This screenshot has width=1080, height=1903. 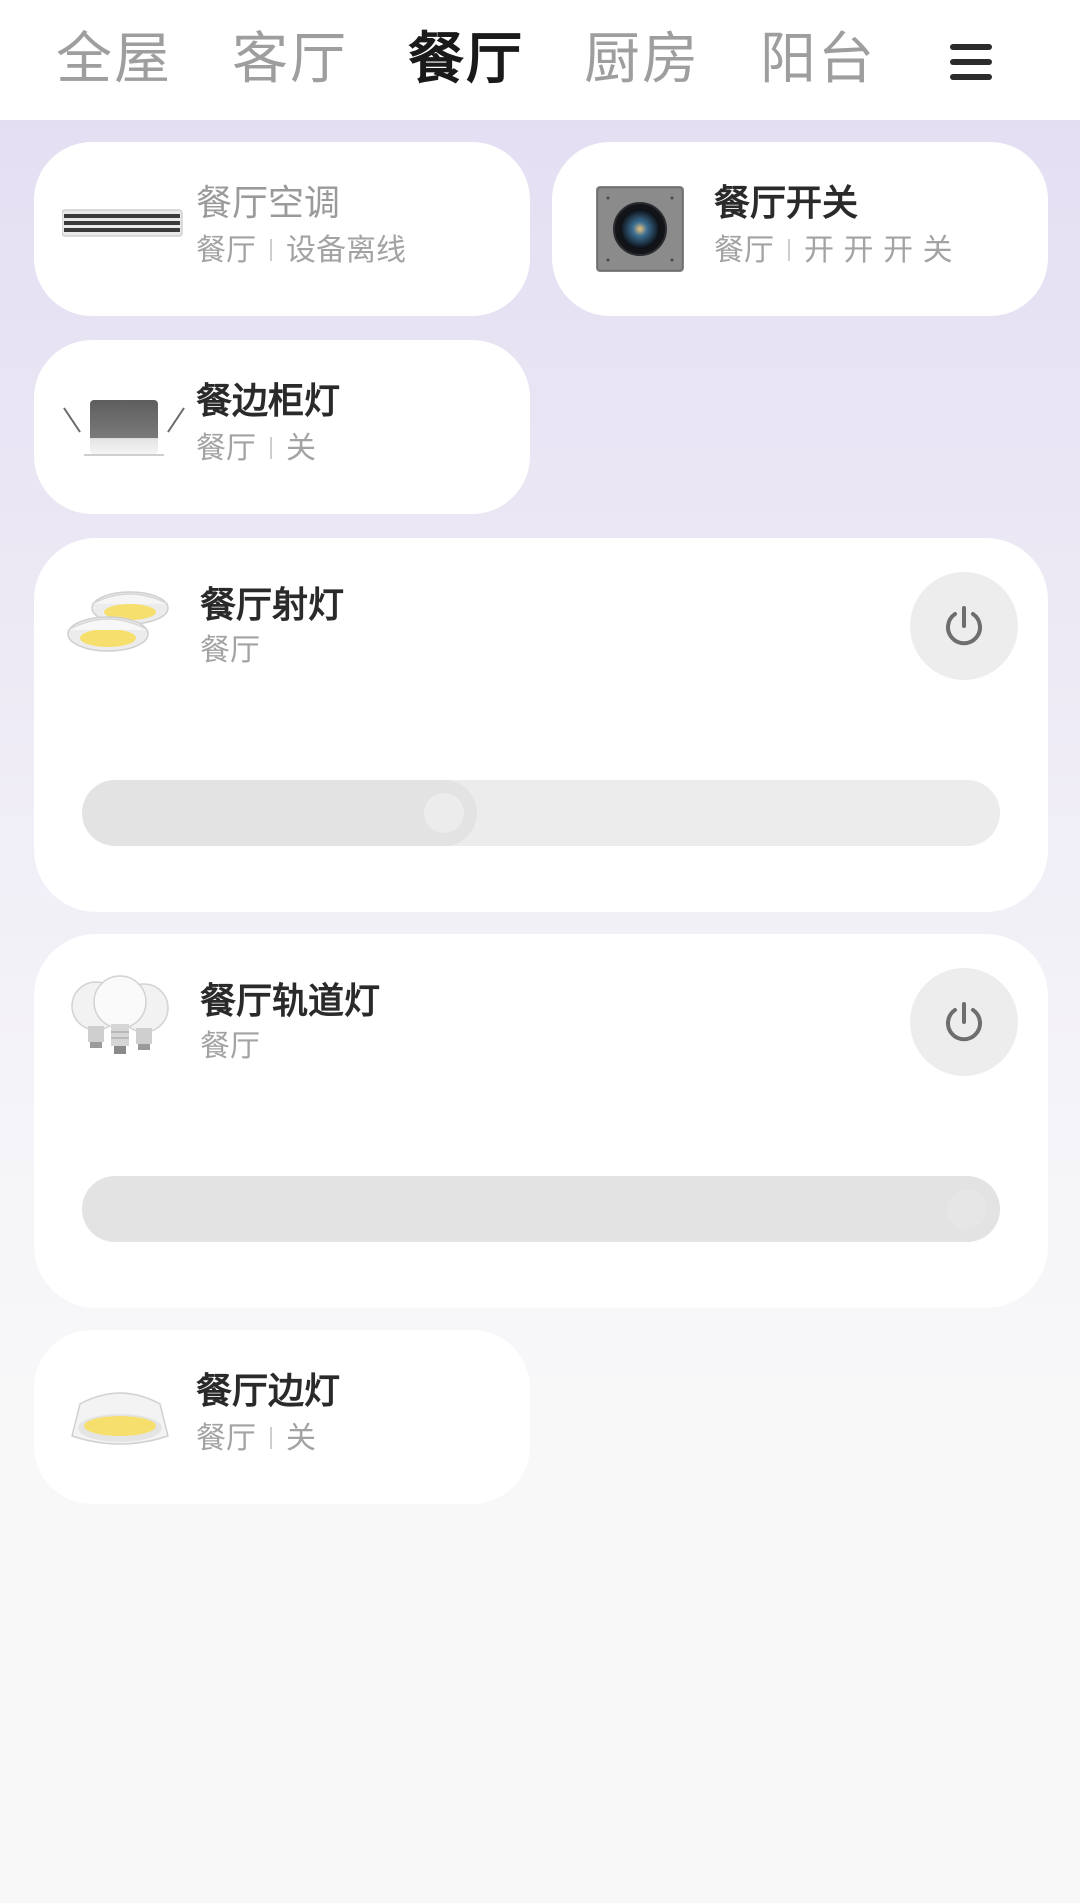 I want to click on tab-balcony: 阳台, so click(x=818, y=60).